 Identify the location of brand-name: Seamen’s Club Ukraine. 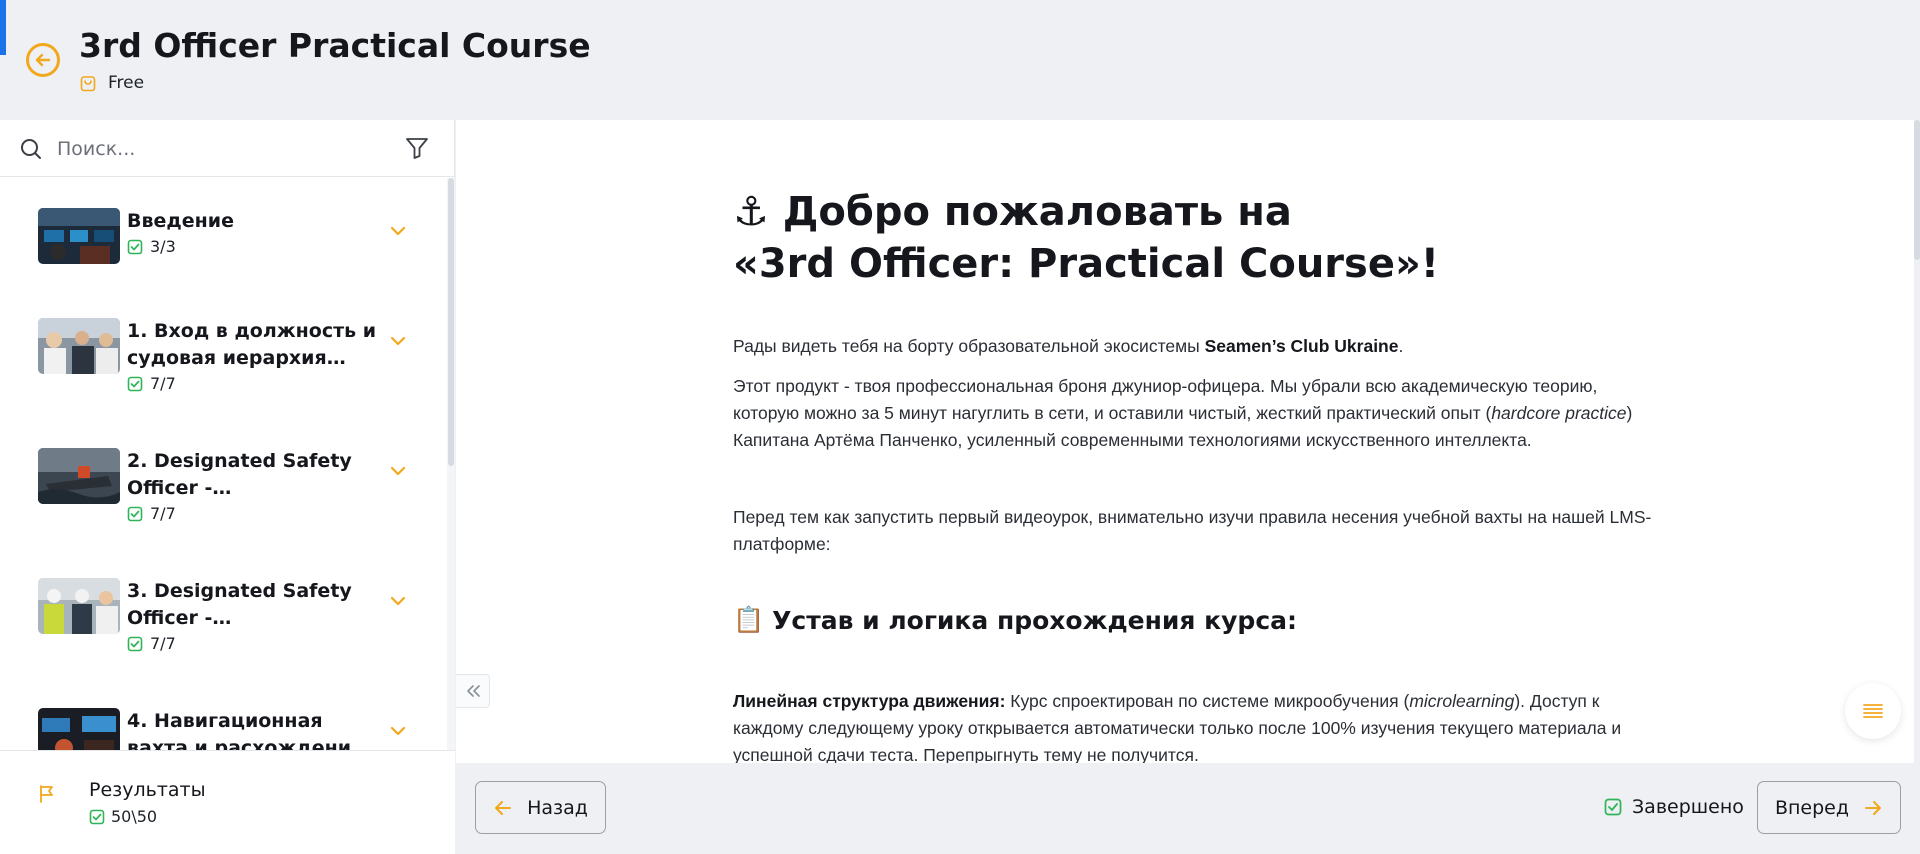
(1301, 346).